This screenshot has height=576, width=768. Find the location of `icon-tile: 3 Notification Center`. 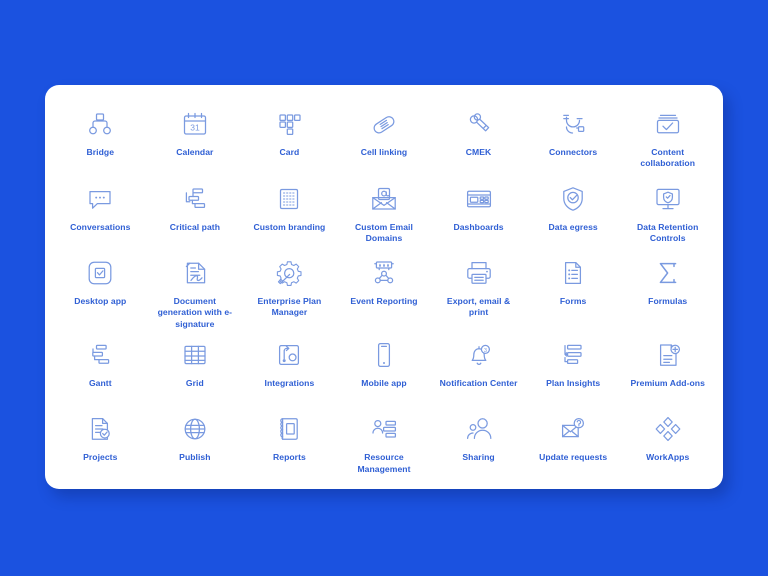

icon-tile: 3 Notification Center is located at coordinates (478, 367).